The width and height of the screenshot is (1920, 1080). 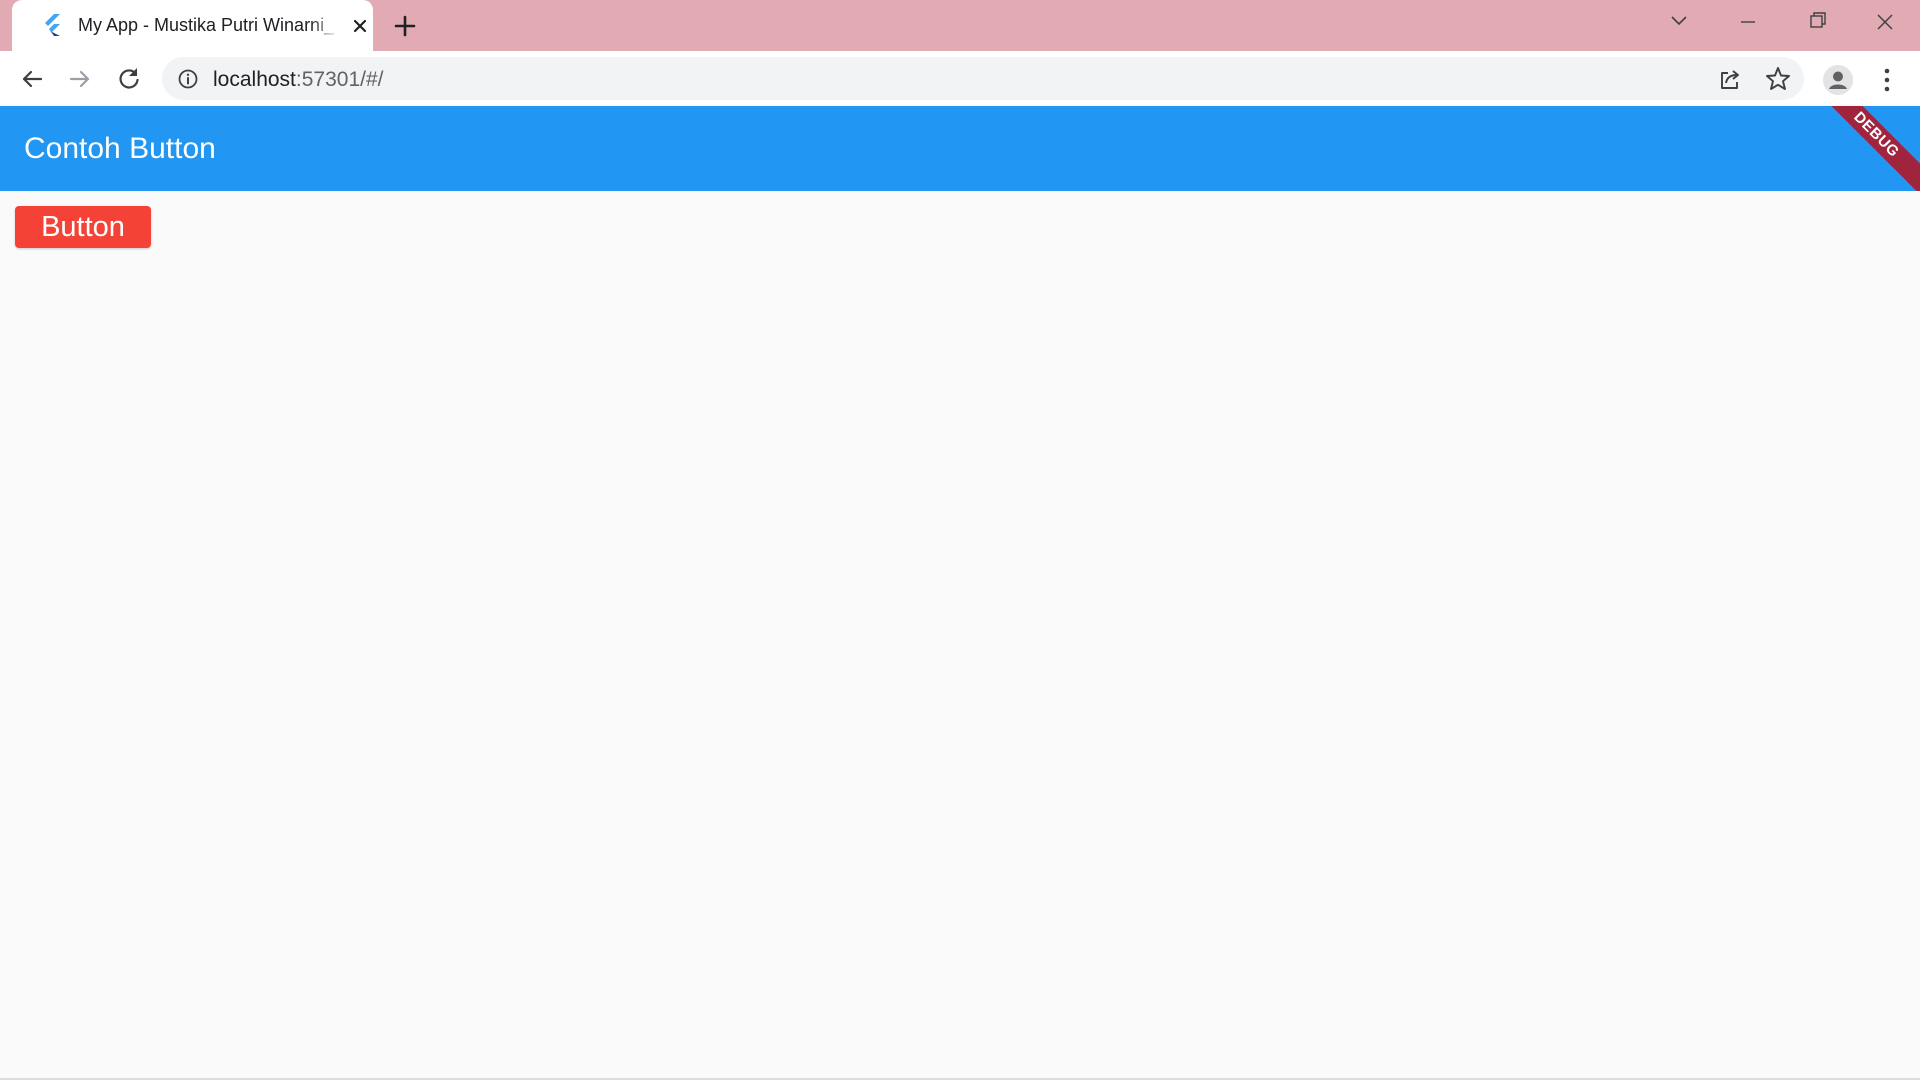 What do you see at coordinates (1778, 79) in the screenshot?
I see `star-icon` at bounding box center [1778, 79].